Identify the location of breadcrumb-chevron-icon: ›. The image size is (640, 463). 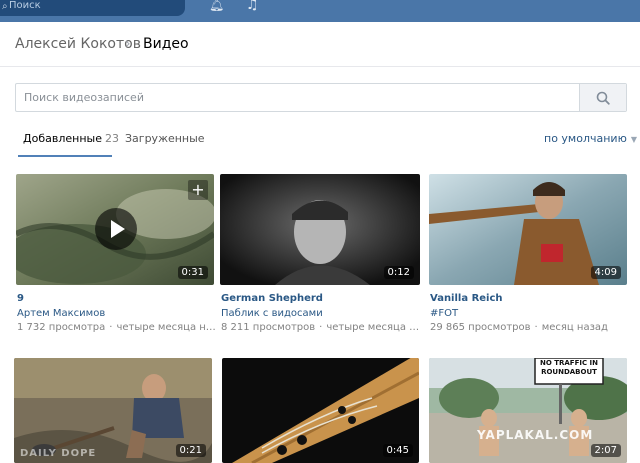
(128, 44).